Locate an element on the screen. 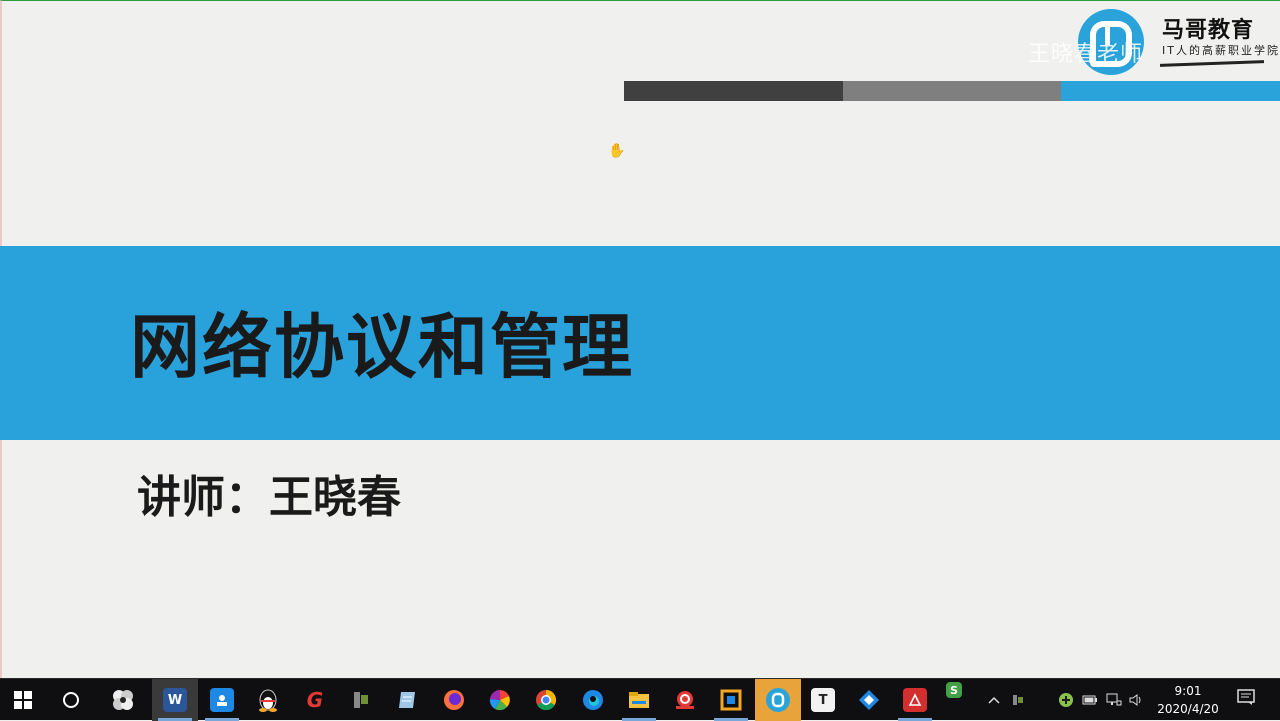  app-magedu-player is located at coordinates (778, 700).